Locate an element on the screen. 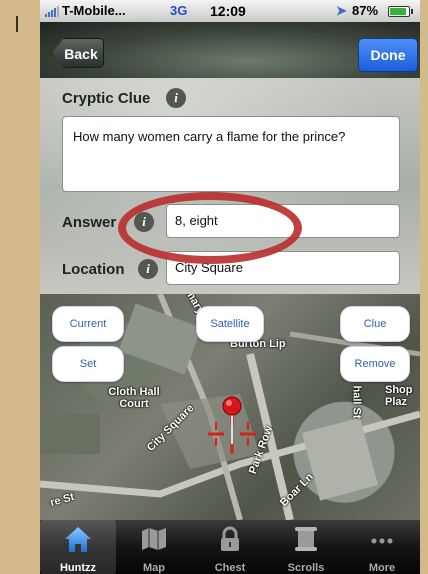  tab-label-huntzz: Huntzz is located at coordinates (78, 568).